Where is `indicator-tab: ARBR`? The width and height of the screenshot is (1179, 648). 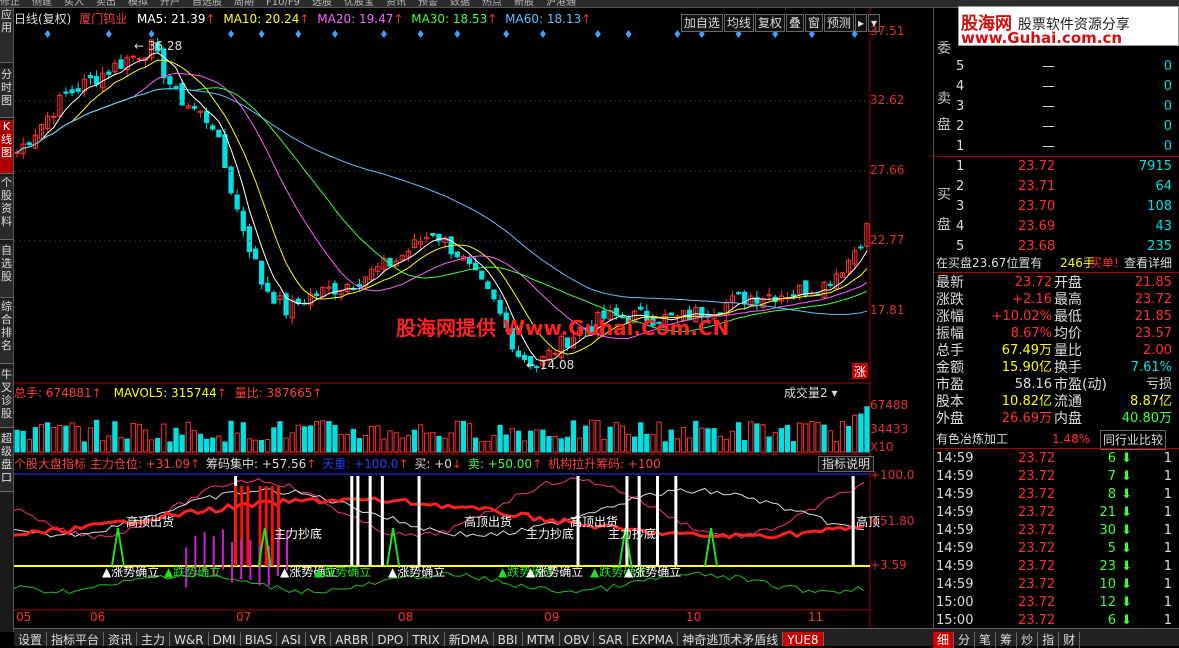 indicator-tab: ARBR is located at coordinates (352, 639).